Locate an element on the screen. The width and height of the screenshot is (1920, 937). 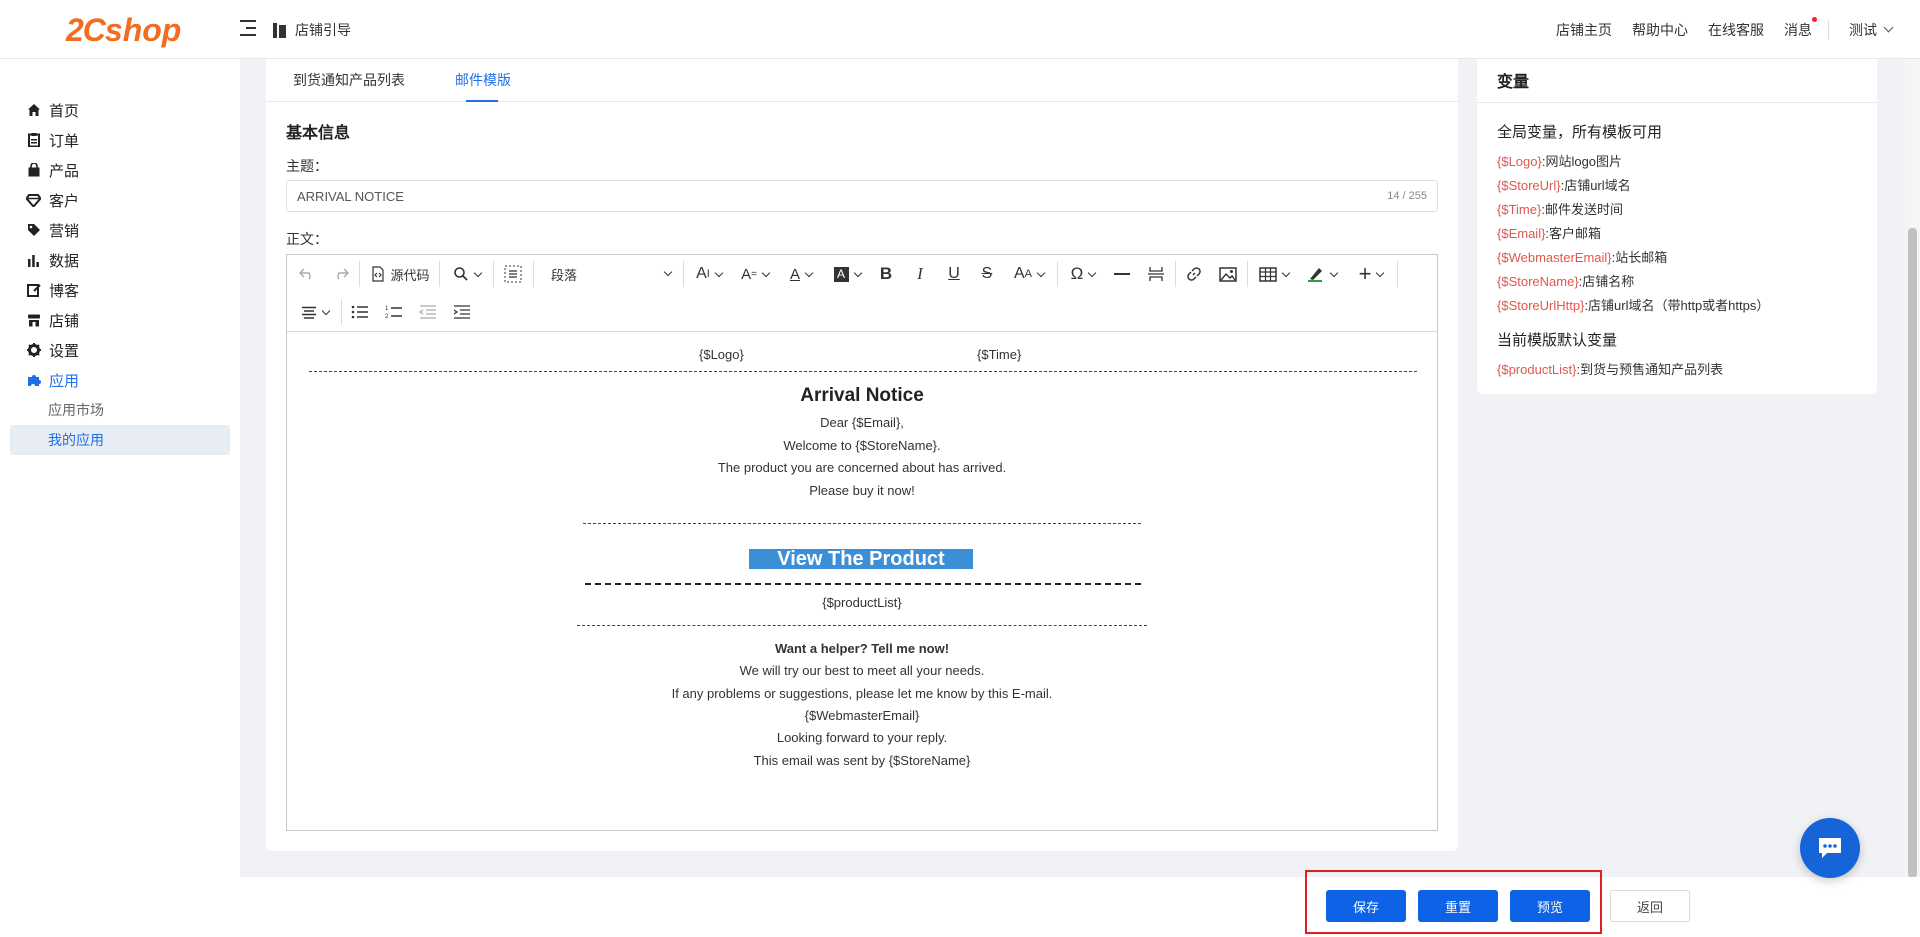
preview-button: 预览 is located at coordinates (1550, 906).